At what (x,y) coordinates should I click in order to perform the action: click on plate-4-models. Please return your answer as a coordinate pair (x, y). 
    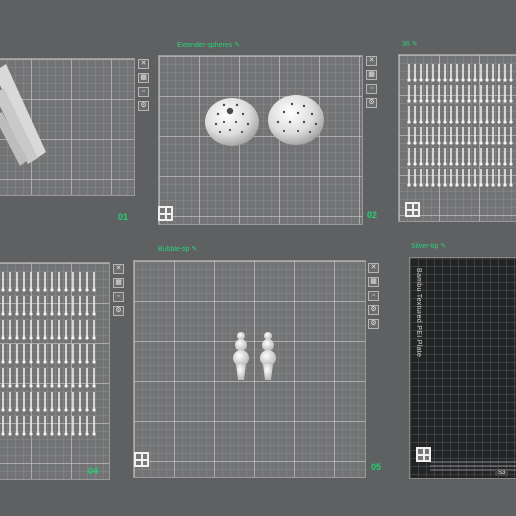
    Looking at the image, I should click on (50, 355).